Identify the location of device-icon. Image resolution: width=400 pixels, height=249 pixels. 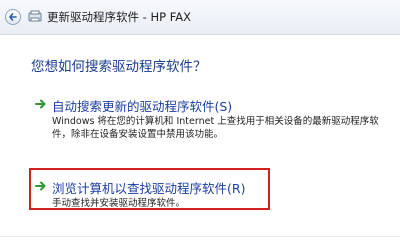
(35, 16).